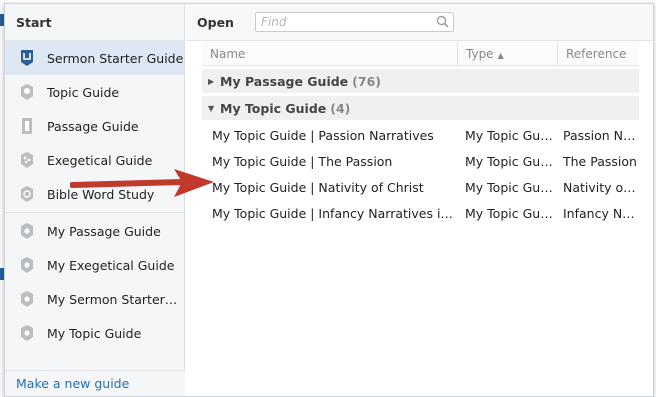 This screenshot has height=397, width=656. I want to click on bible-word-study-icon, so click(27, 194).